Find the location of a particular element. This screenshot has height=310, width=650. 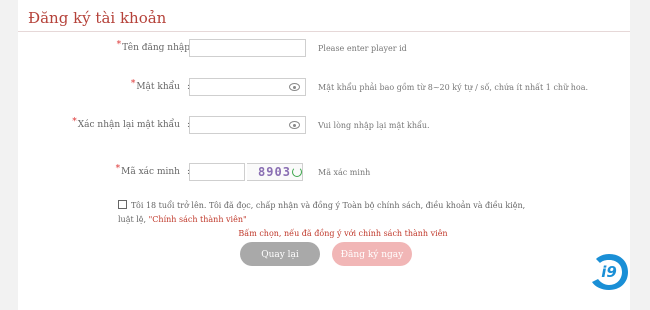

refresh-icon is located at coordinates (297, 172).